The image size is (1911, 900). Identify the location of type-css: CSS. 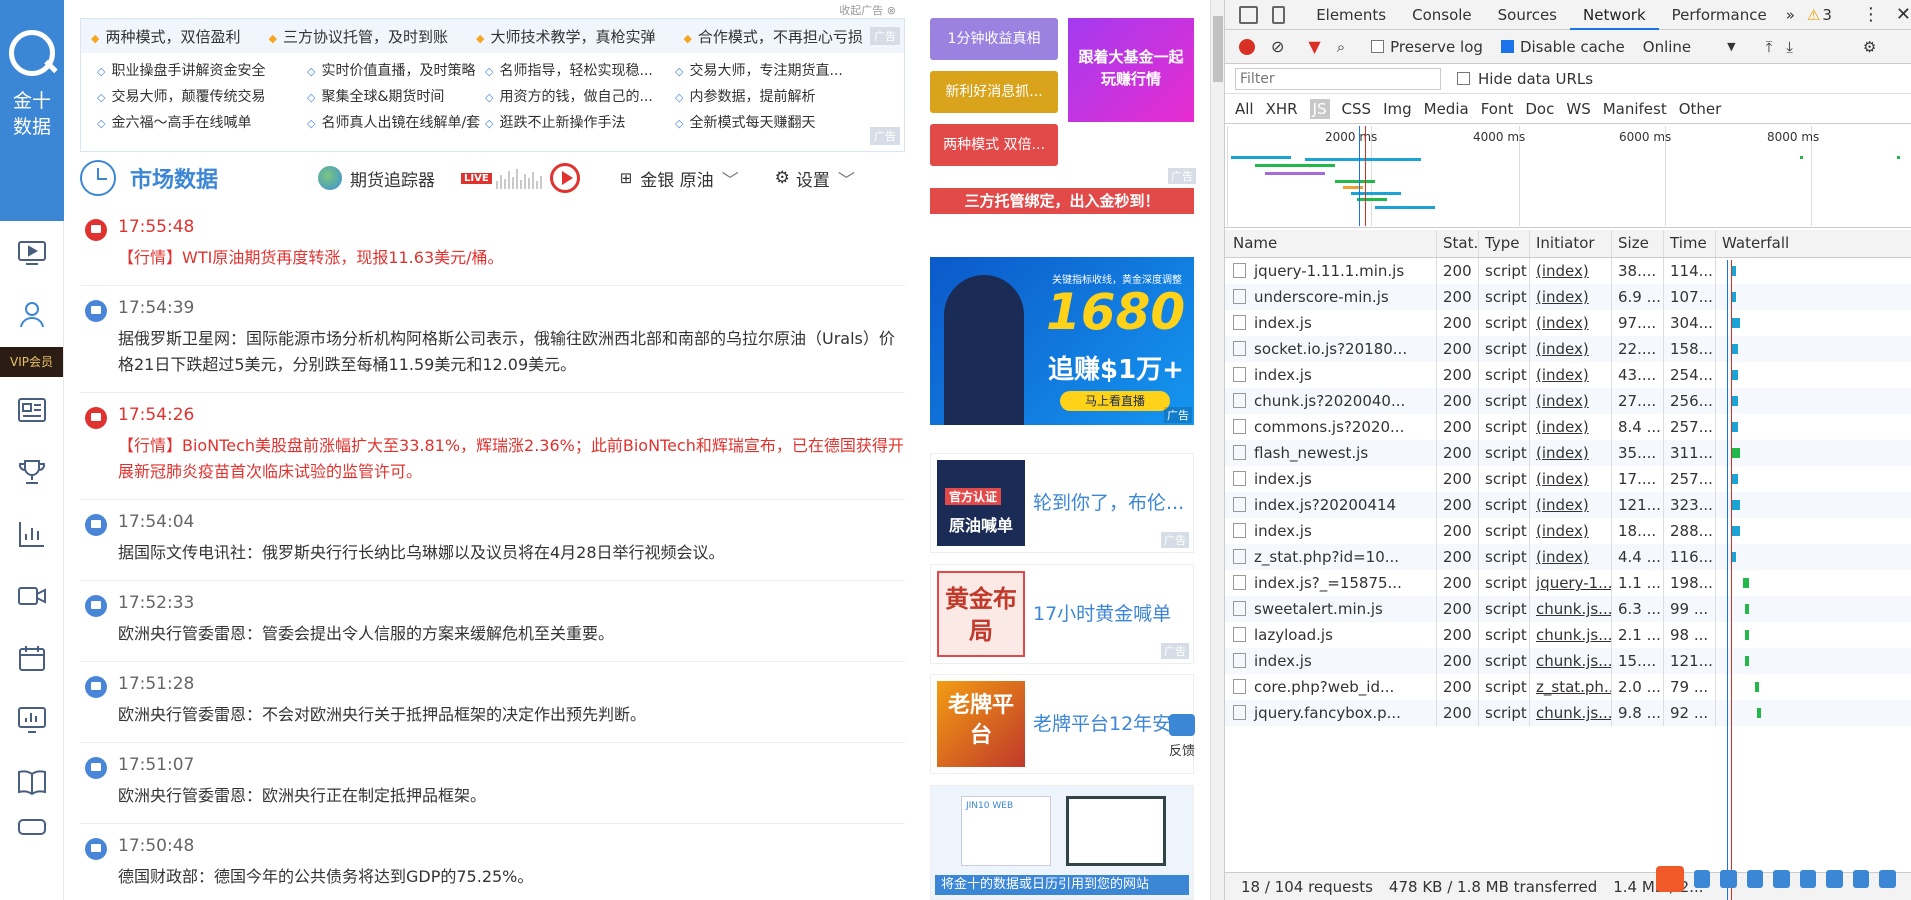
(1357, 109).